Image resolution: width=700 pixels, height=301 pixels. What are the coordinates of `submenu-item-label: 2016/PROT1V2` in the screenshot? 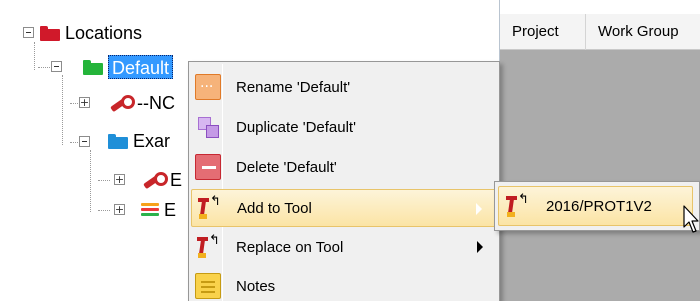 It's located at (599, 206).